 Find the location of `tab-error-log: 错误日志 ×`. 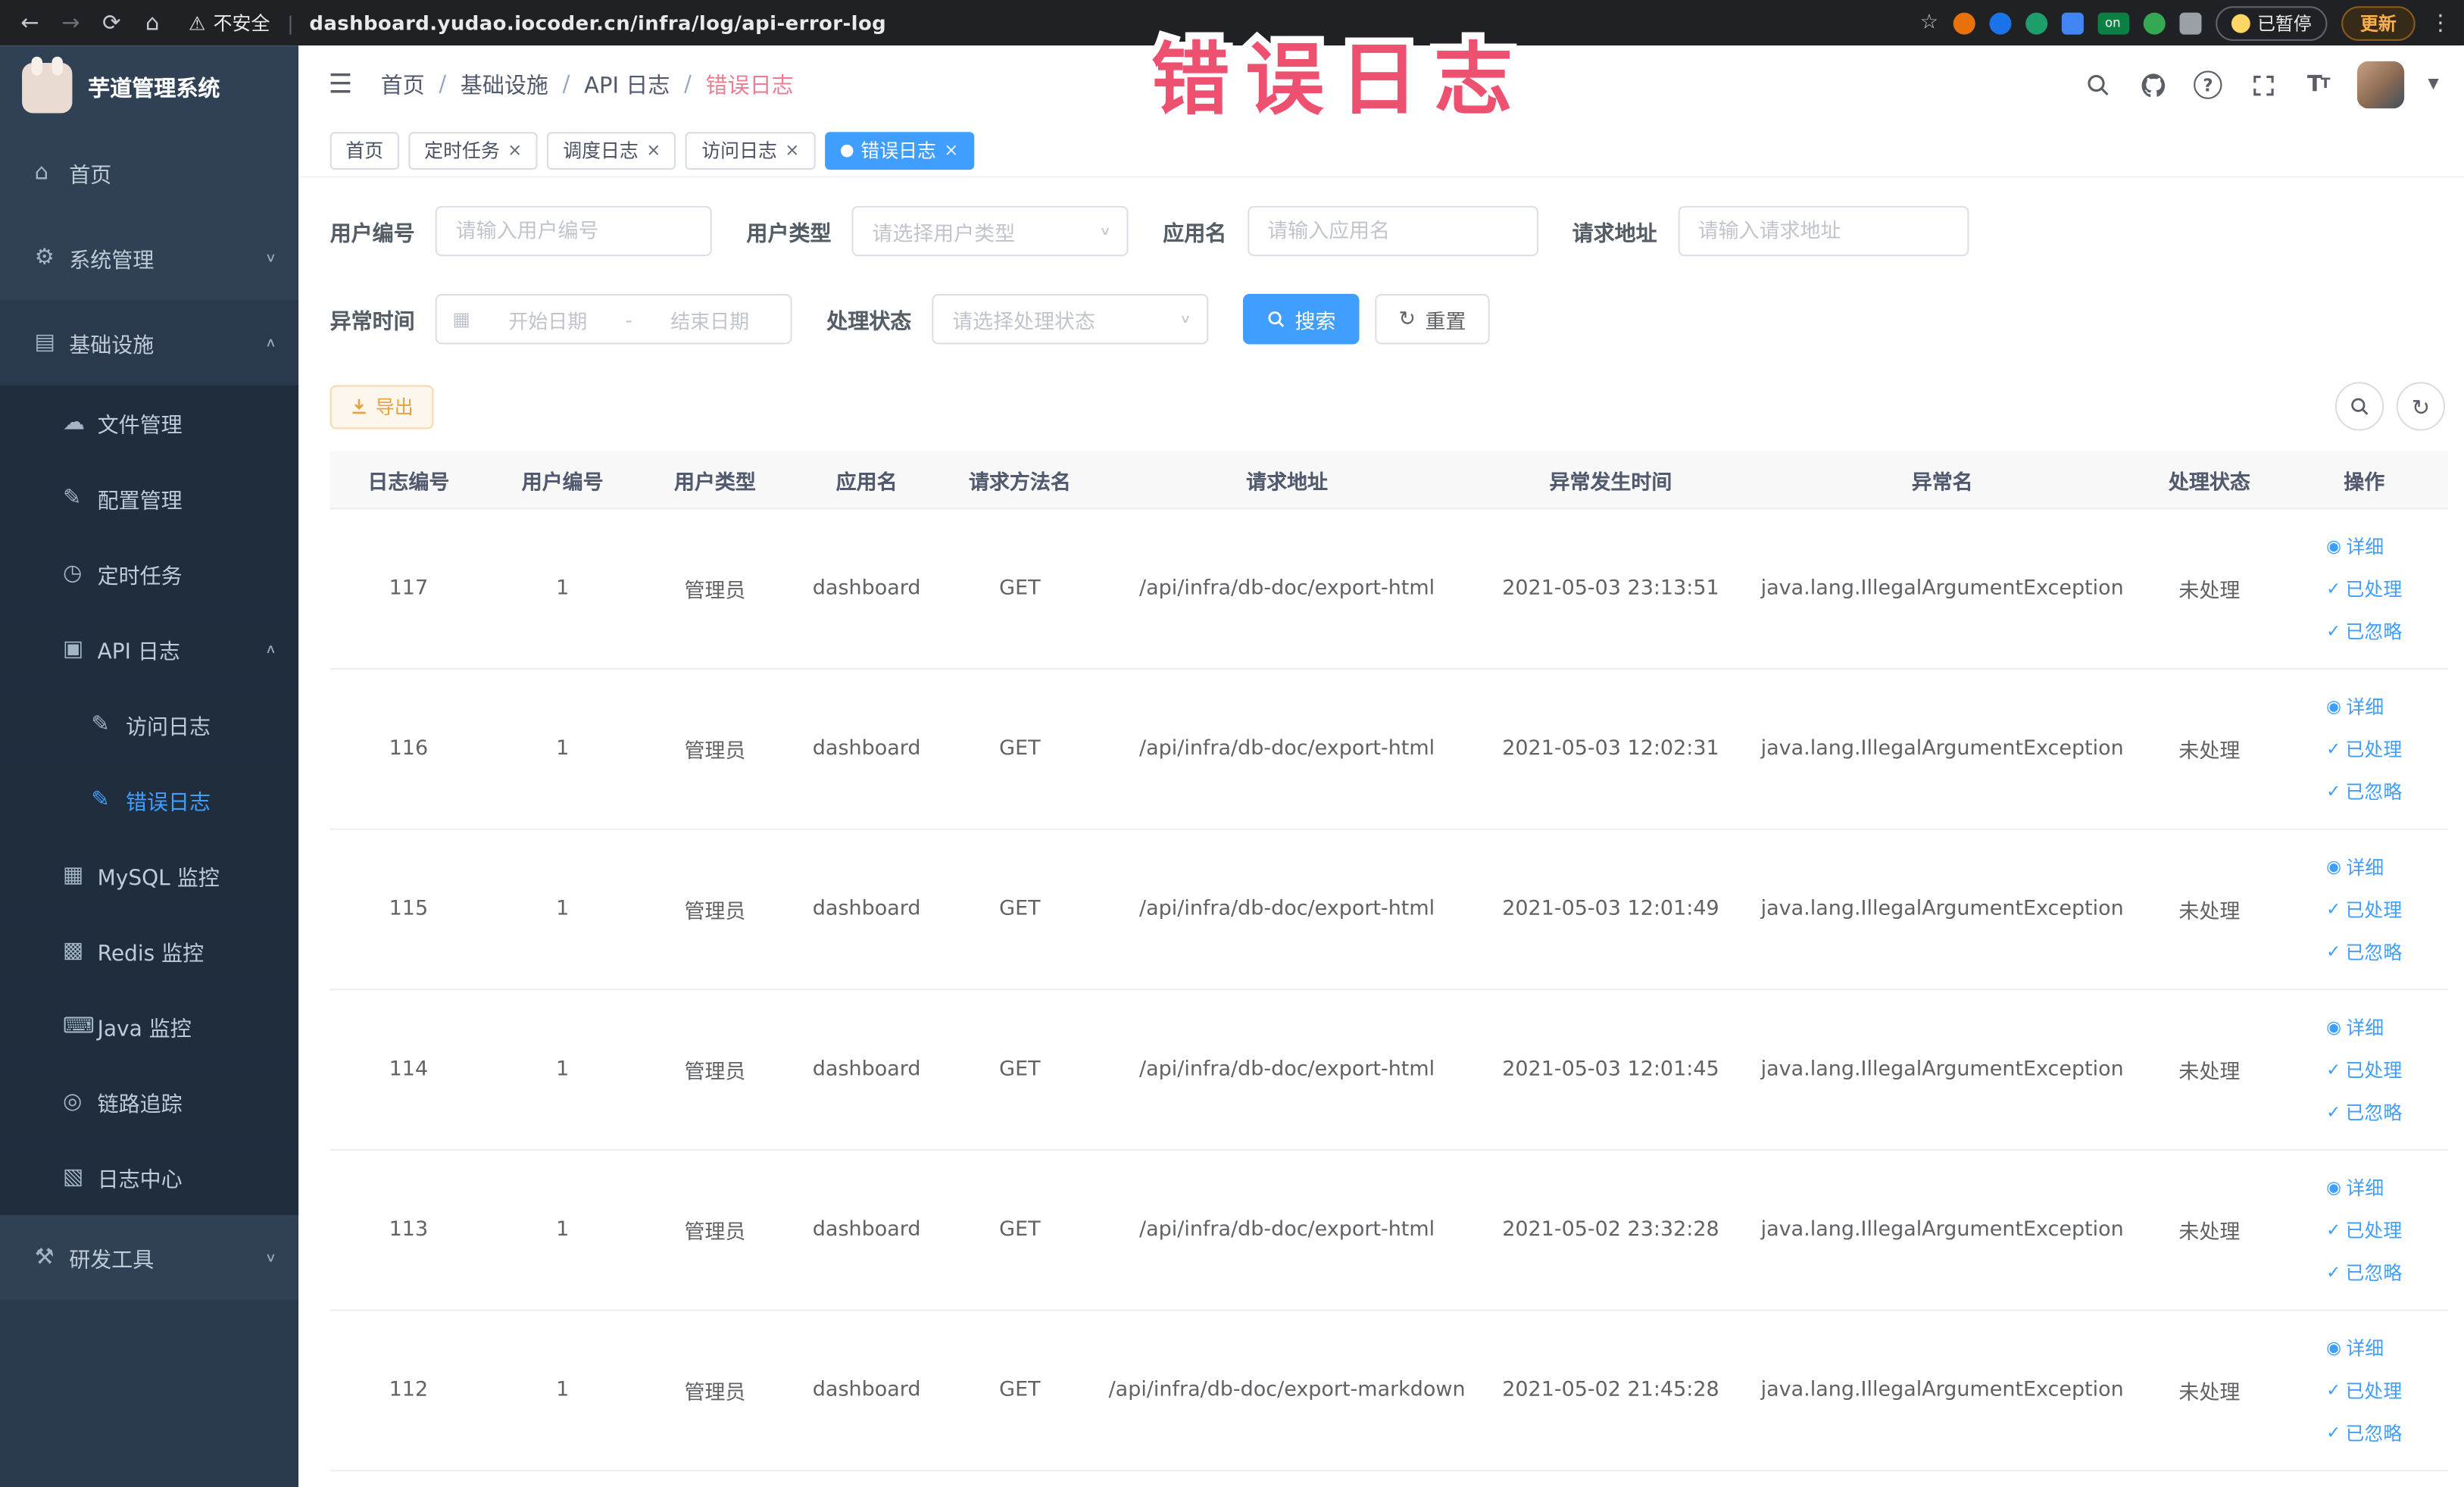

tab-error-log: 错误日志 × is located at coordinates (899, 150).